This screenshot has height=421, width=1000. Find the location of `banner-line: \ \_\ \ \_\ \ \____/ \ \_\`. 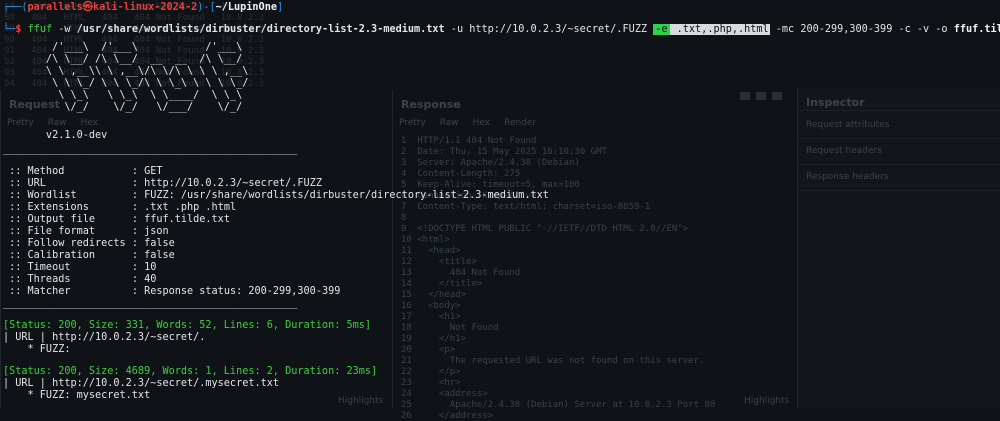

banner-line: \ \_\ \ \_\ \ \____/ \ \_\ is located at coordinates (123, 95).